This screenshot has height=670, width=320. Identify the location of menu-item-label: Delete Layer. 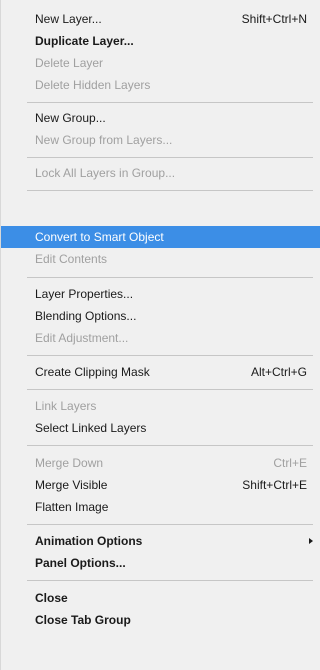
(69, 63).